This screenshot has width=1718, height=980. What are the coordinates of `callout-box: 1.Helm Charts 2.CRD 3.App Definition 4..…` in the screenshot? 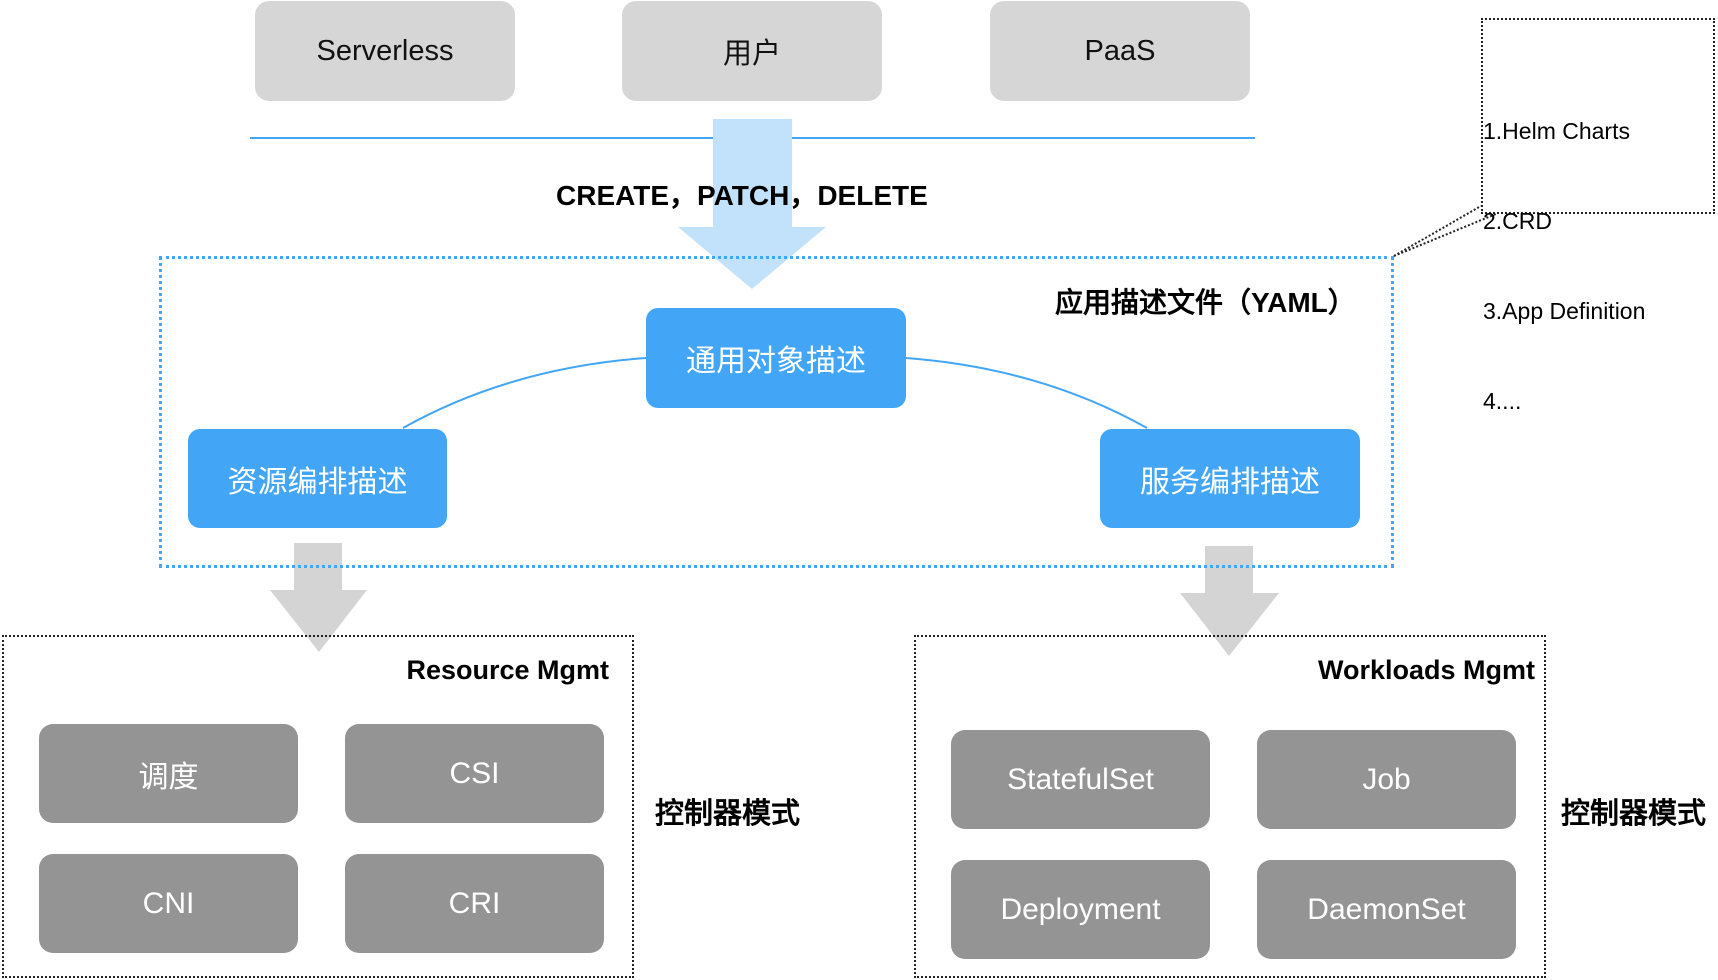 It's located at (1598, 216).